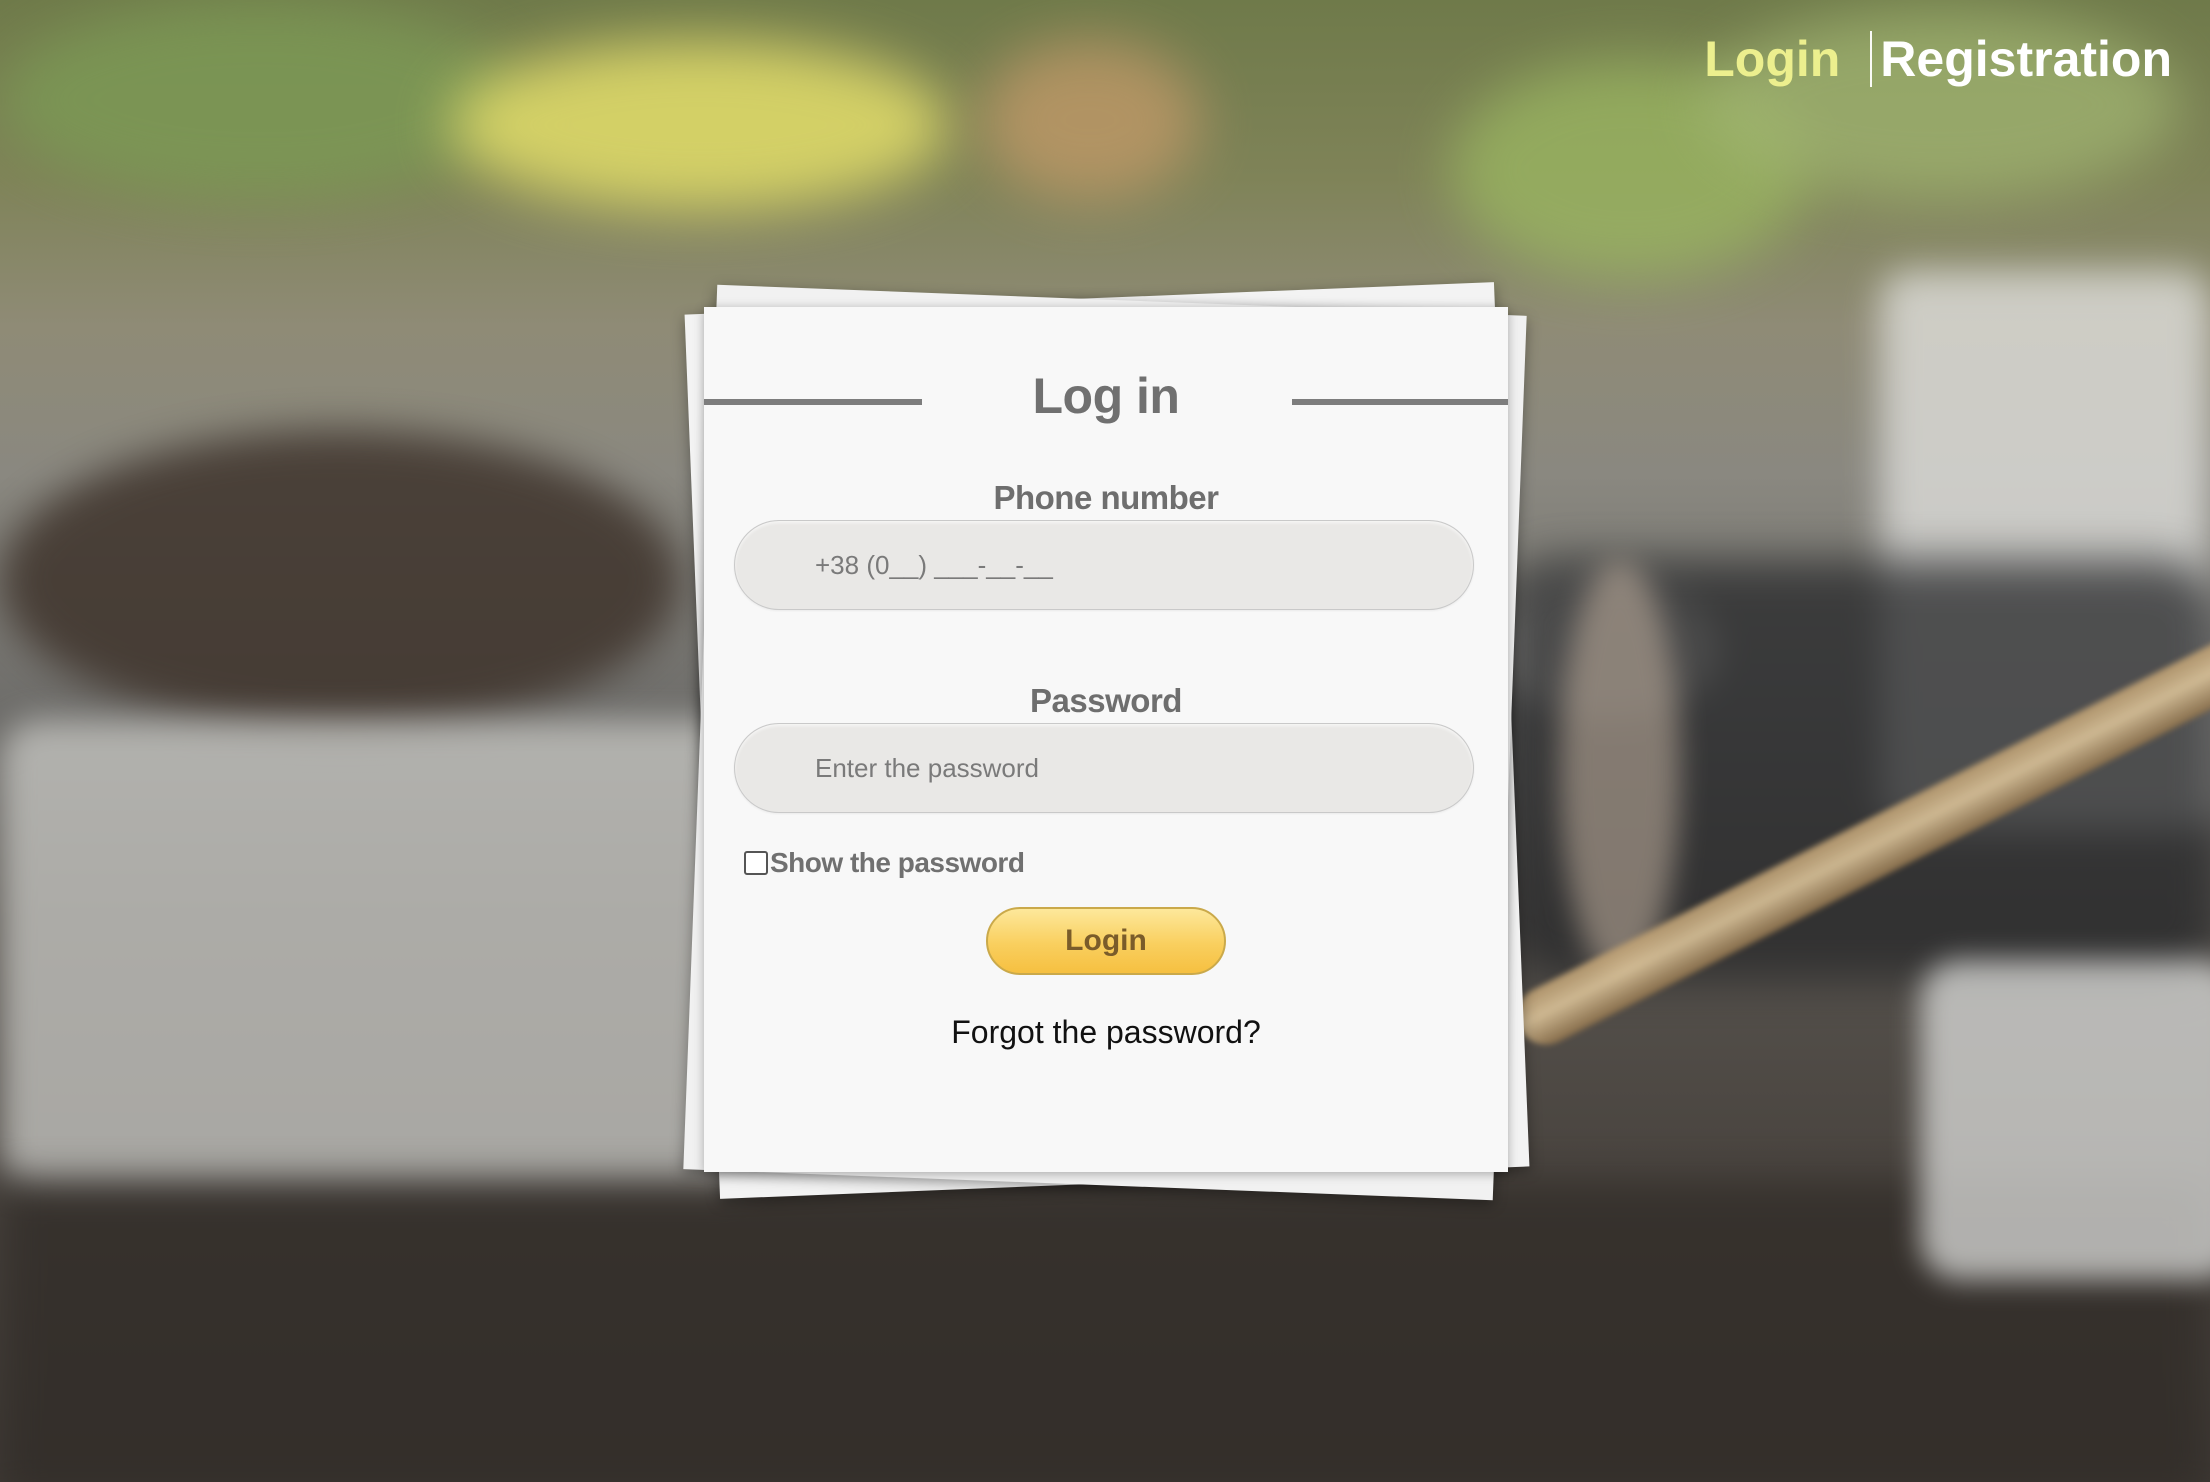 This screenshot has height=1482, width=2210. I want to click on password-input: Enter the password, so click(1104, 768).